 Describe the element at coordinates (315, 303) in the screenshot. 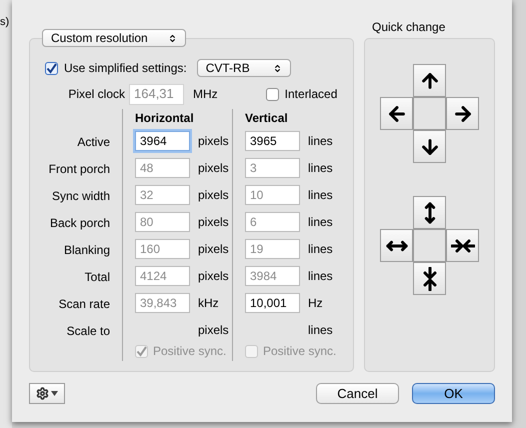

I see `unit-label: Hz` at that location.